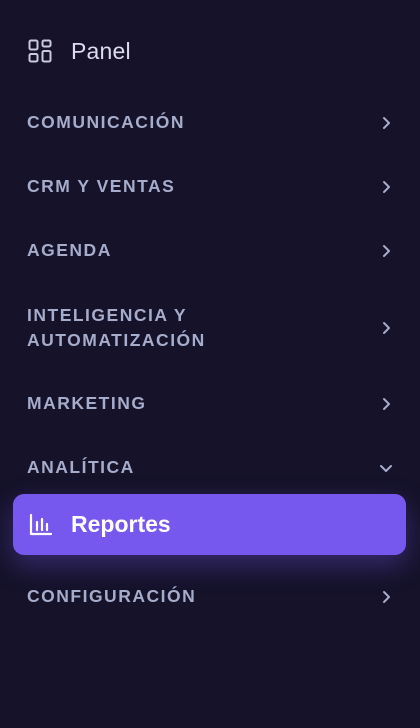  I want to click on section-label-line-2: AUTOMATIZACIÓN, so click(116, 340).